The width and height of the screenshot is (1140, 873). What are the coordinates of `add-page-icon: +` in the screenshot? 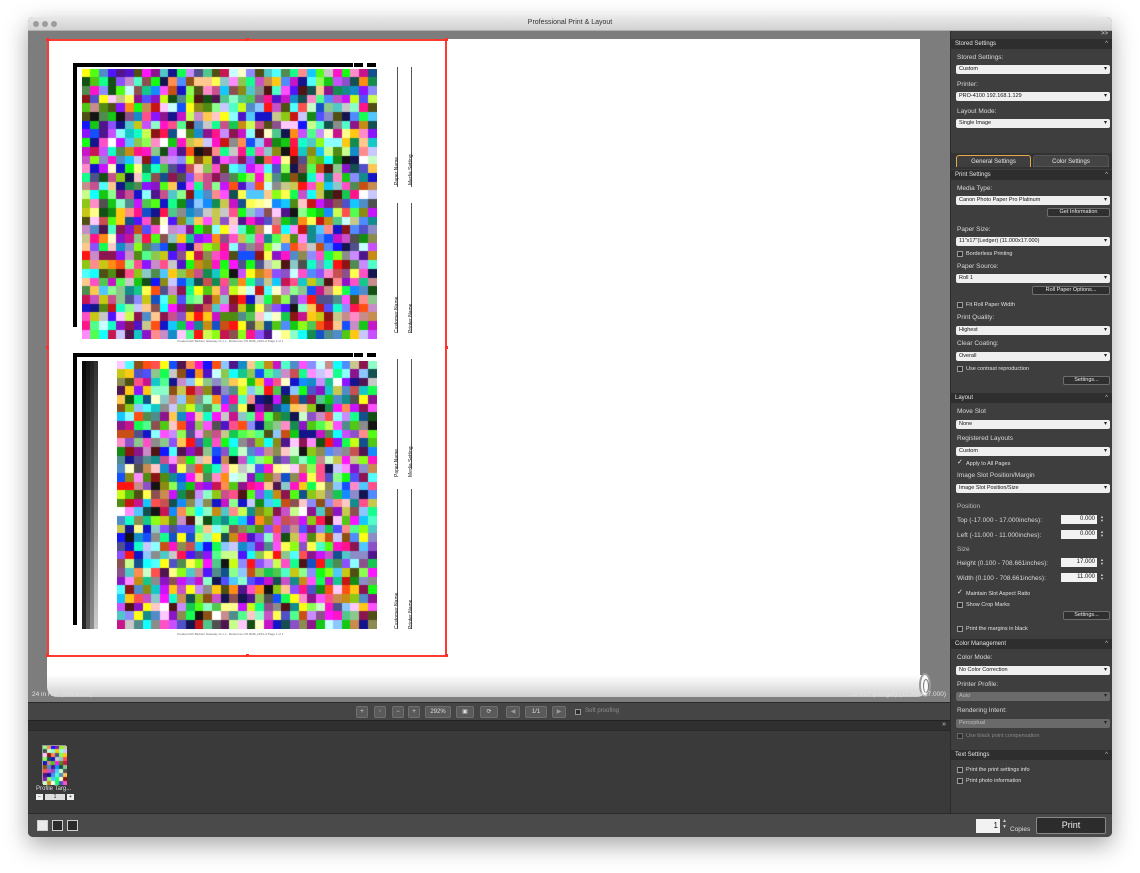 It's located at (362, 712).